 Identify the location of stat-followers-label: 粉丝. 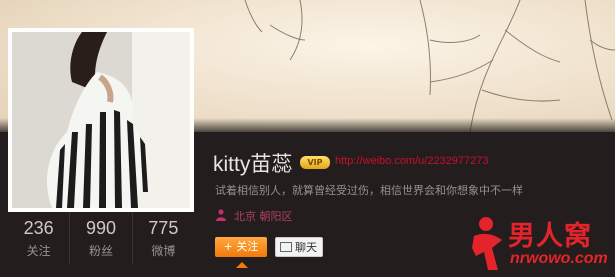
(100, 251).